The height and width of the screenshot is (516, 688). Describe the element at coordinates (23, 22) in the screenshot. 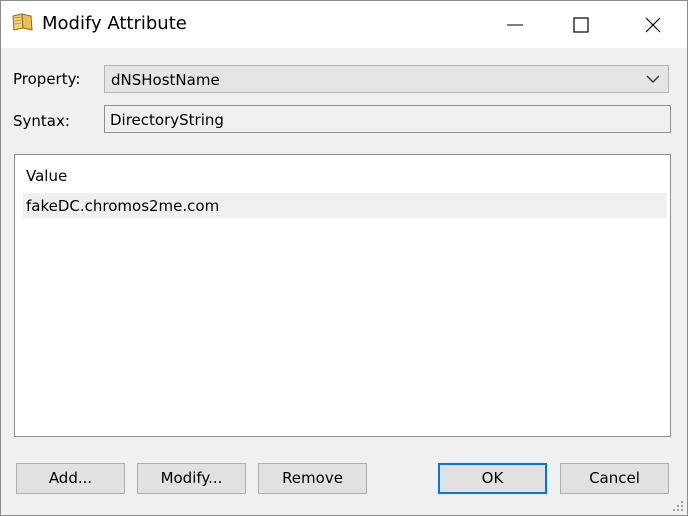

I see `book-icon` at that location.